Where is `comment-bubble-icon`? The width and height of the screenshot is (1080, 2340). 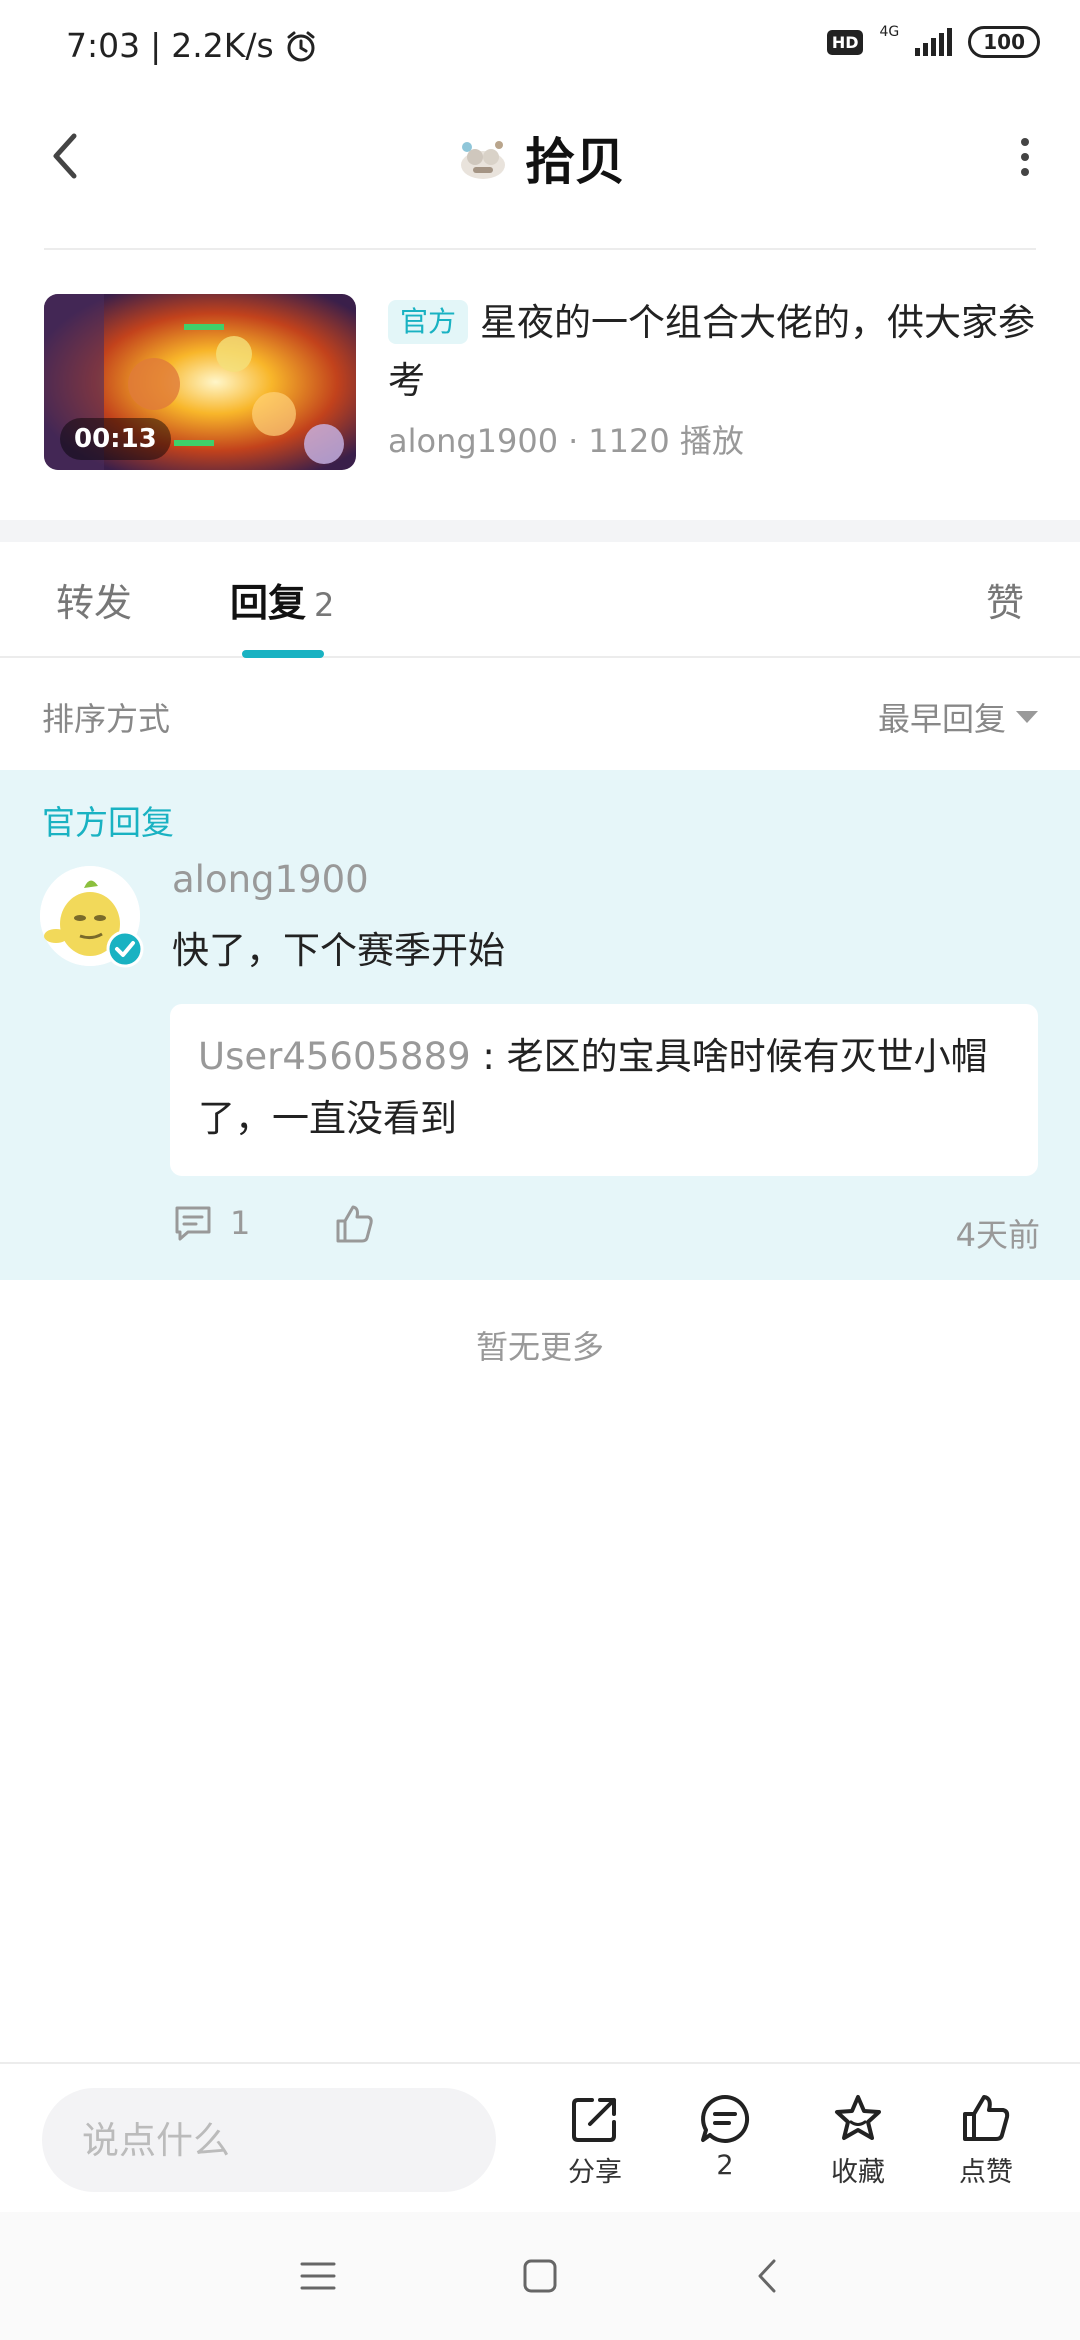 comment-bubble-icon is located at coordinates (725, 2118).